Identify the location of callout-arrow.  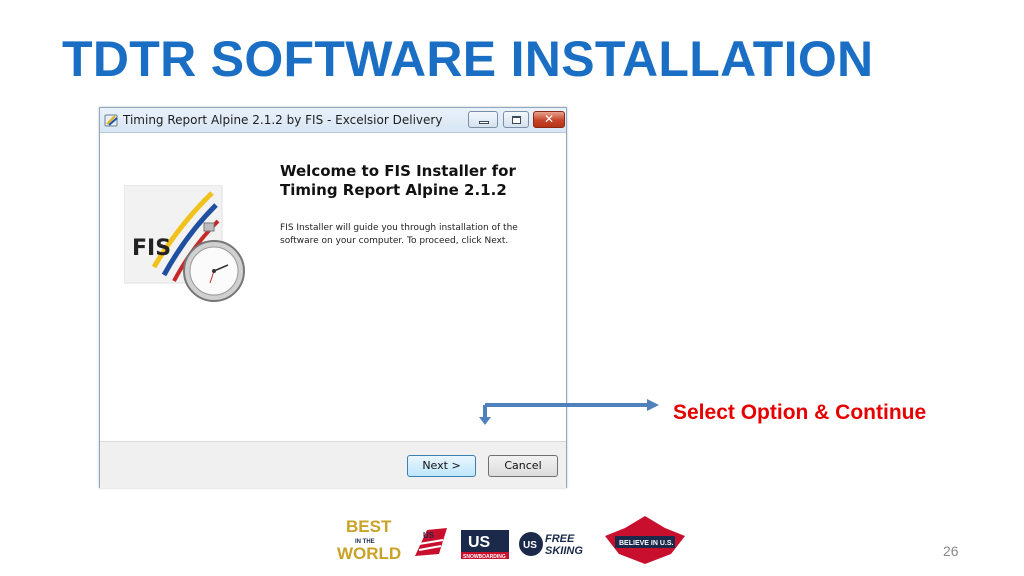
(569, 412).